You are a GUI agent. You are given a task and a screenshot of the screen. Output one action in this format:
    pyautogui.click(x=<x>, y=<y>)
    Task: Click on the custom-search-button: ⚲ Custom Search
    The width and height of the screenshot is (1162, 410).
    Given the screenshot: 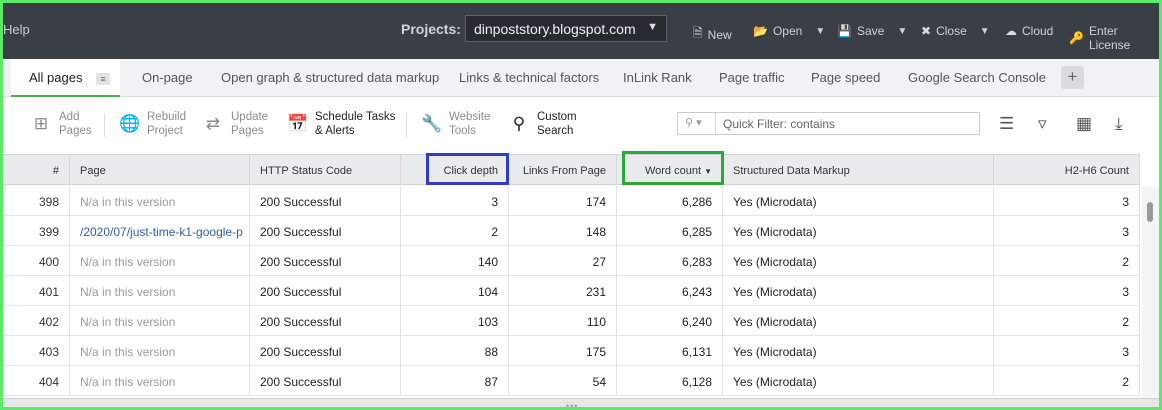 What is the action you would take?
    pyautogui.click(x=543, y=124)
    